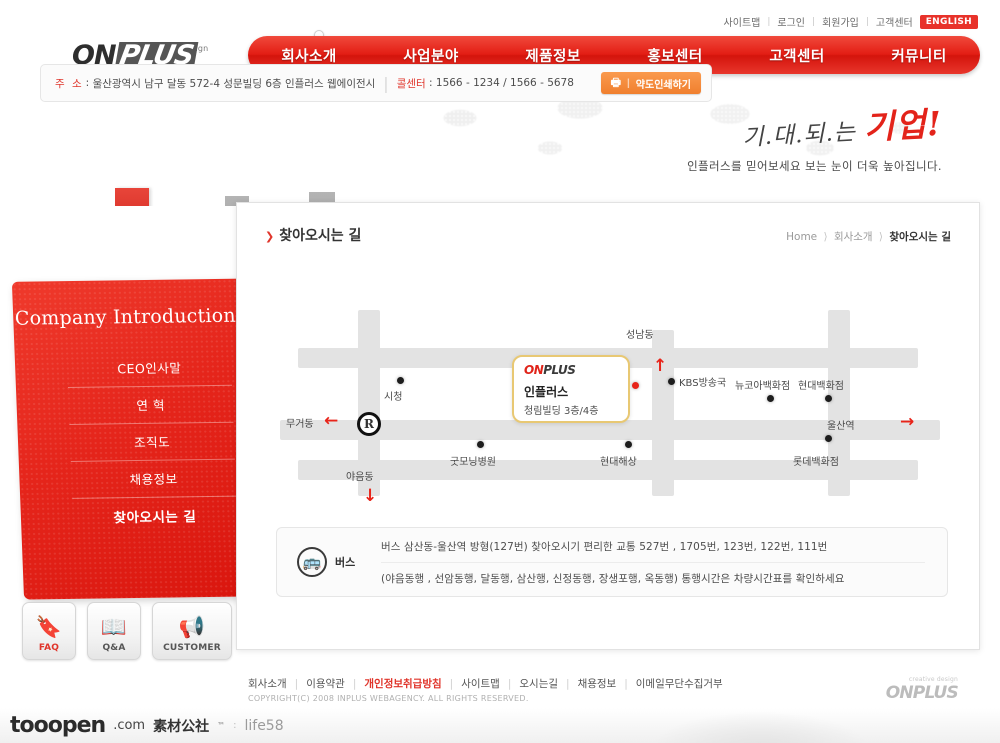  What do you see at coordinates (431, 55) in the screenshot?
I see `nav-item-business: 사업분야` at bounding box center [431, 55].